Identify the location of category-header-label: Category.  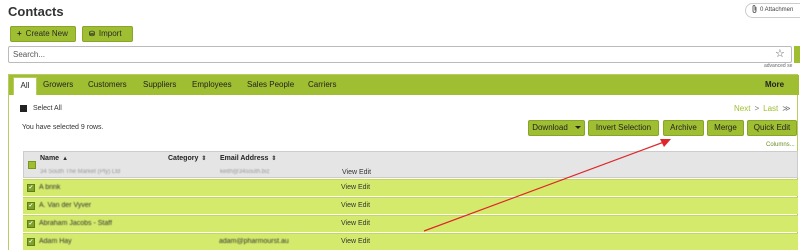
(183, 158).